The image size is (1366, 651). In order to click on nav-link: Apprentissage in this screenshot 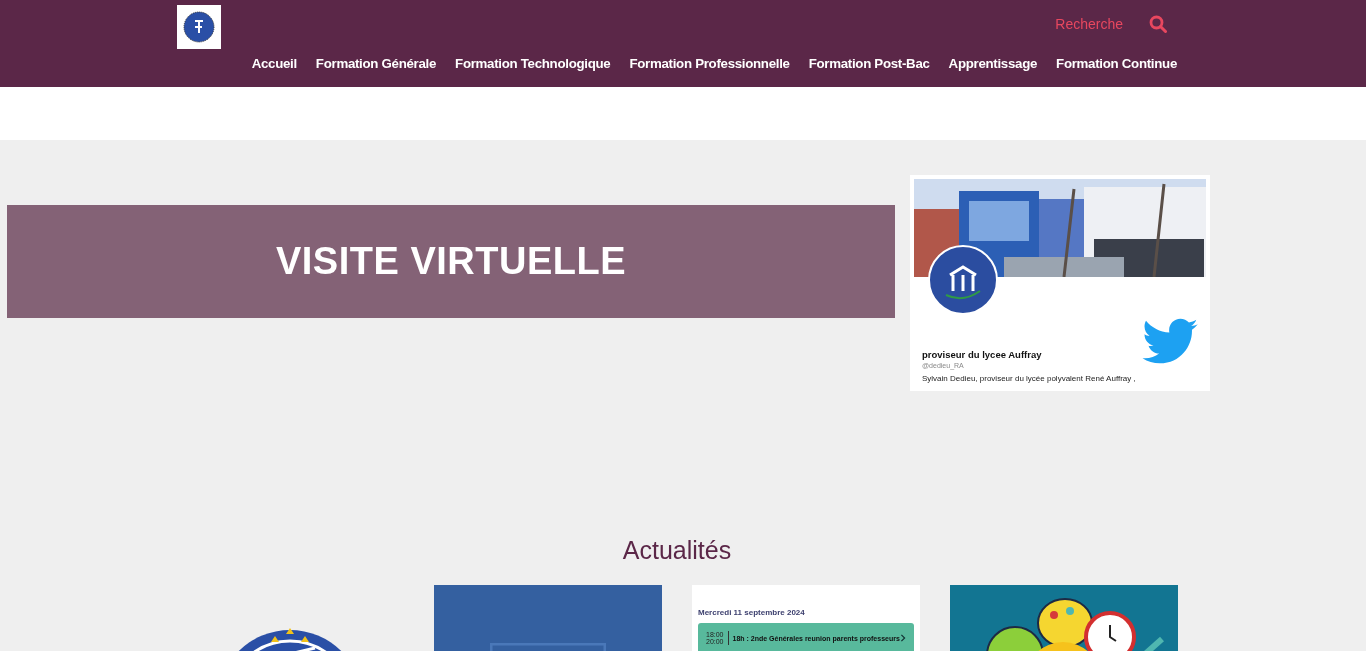, I will do `click(993, 63)`.